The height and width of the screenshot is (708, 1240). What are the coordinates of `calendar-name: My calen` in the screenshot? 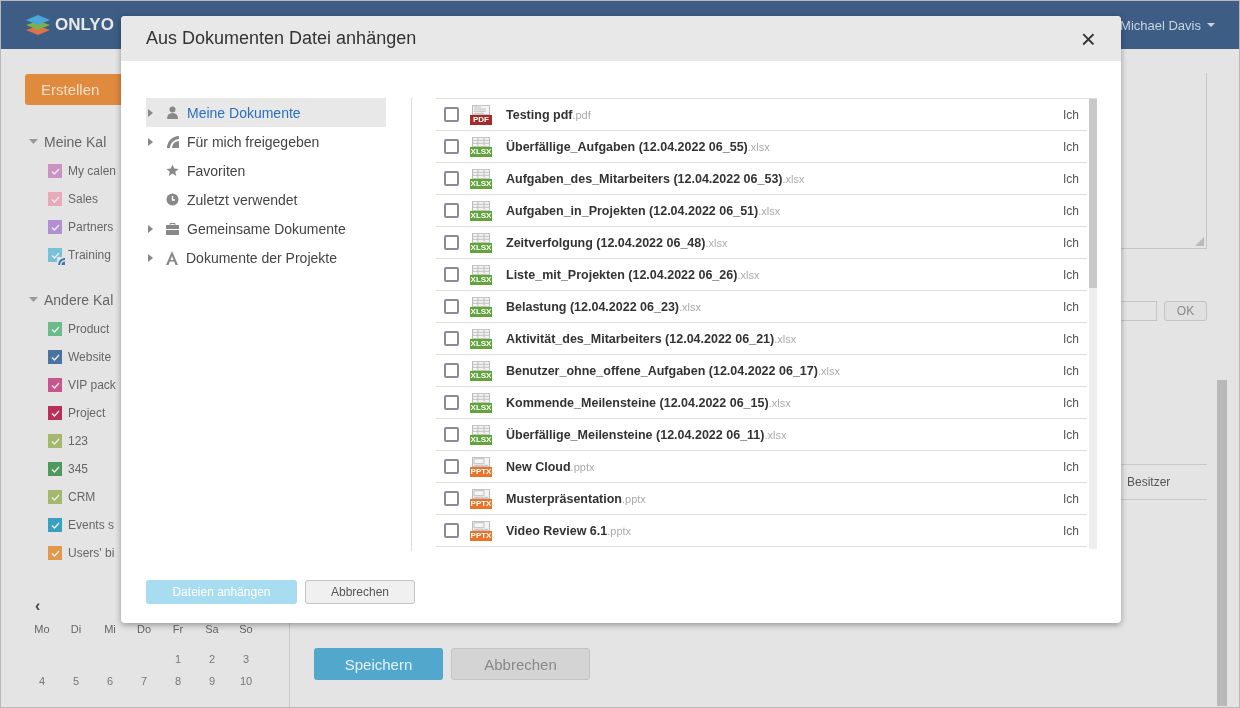 It's located at (92, 171).